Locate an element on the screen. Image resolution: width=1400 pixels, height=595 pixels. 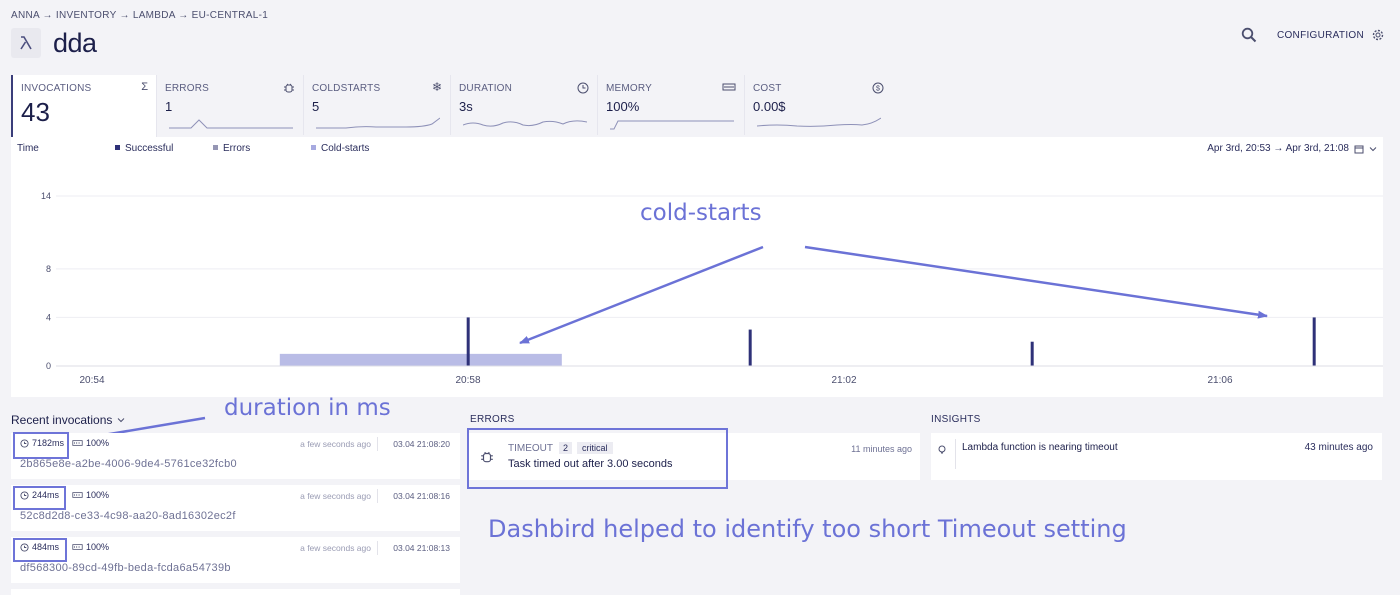
tab-coldstarts: COLDSTARTS 5 ❄ is located at coordinates (377, 105).